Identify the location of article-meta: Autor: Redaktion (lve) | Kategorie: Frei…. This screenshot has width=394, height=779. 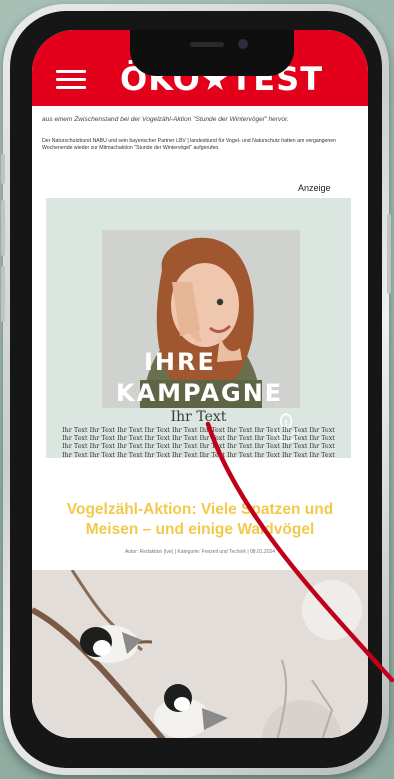
(200, 552).